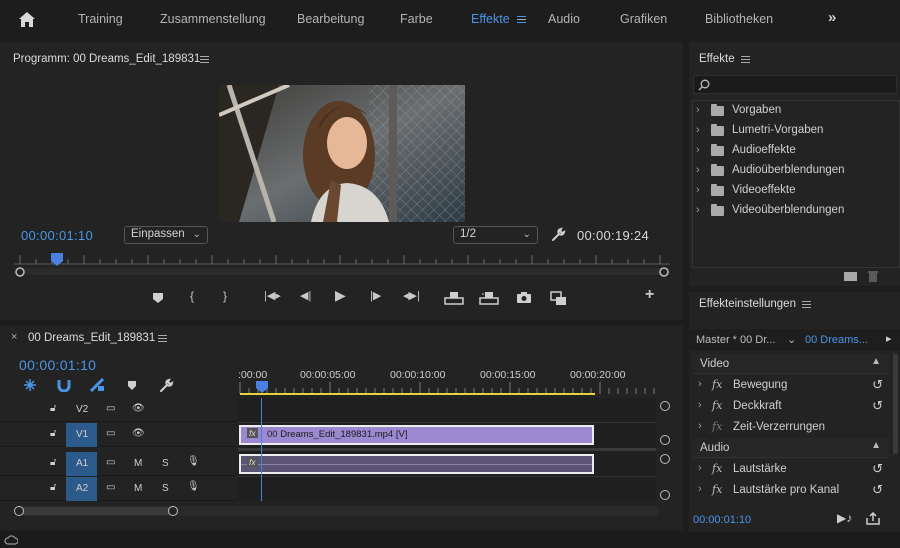 This screenshot has width=900, height=548. What do you see at coordinates (30, 385) in the screenshot?
I see `nest-sequence-icon` at bounding box center [30, 385].